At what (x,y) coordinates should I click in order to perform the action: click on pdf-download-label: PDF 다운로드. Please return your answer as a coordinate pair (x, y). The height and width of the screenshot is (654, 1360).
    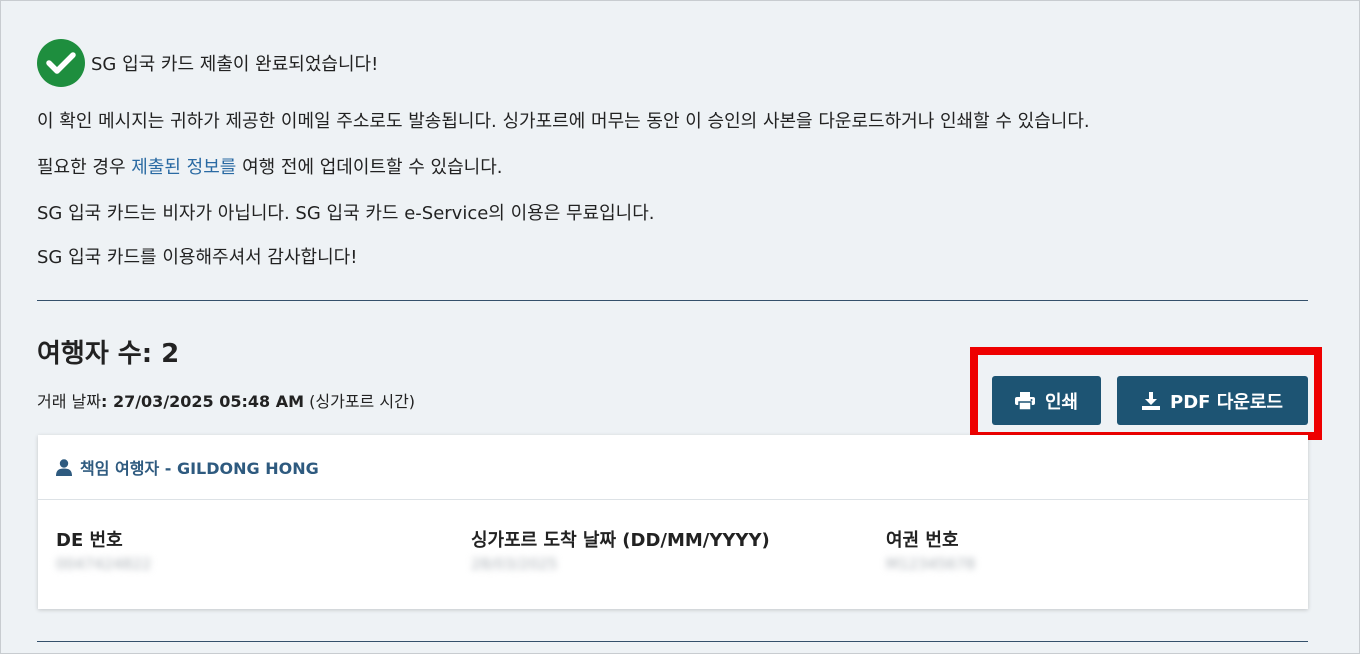
    Looking at the image, I should click on (1226, 402).